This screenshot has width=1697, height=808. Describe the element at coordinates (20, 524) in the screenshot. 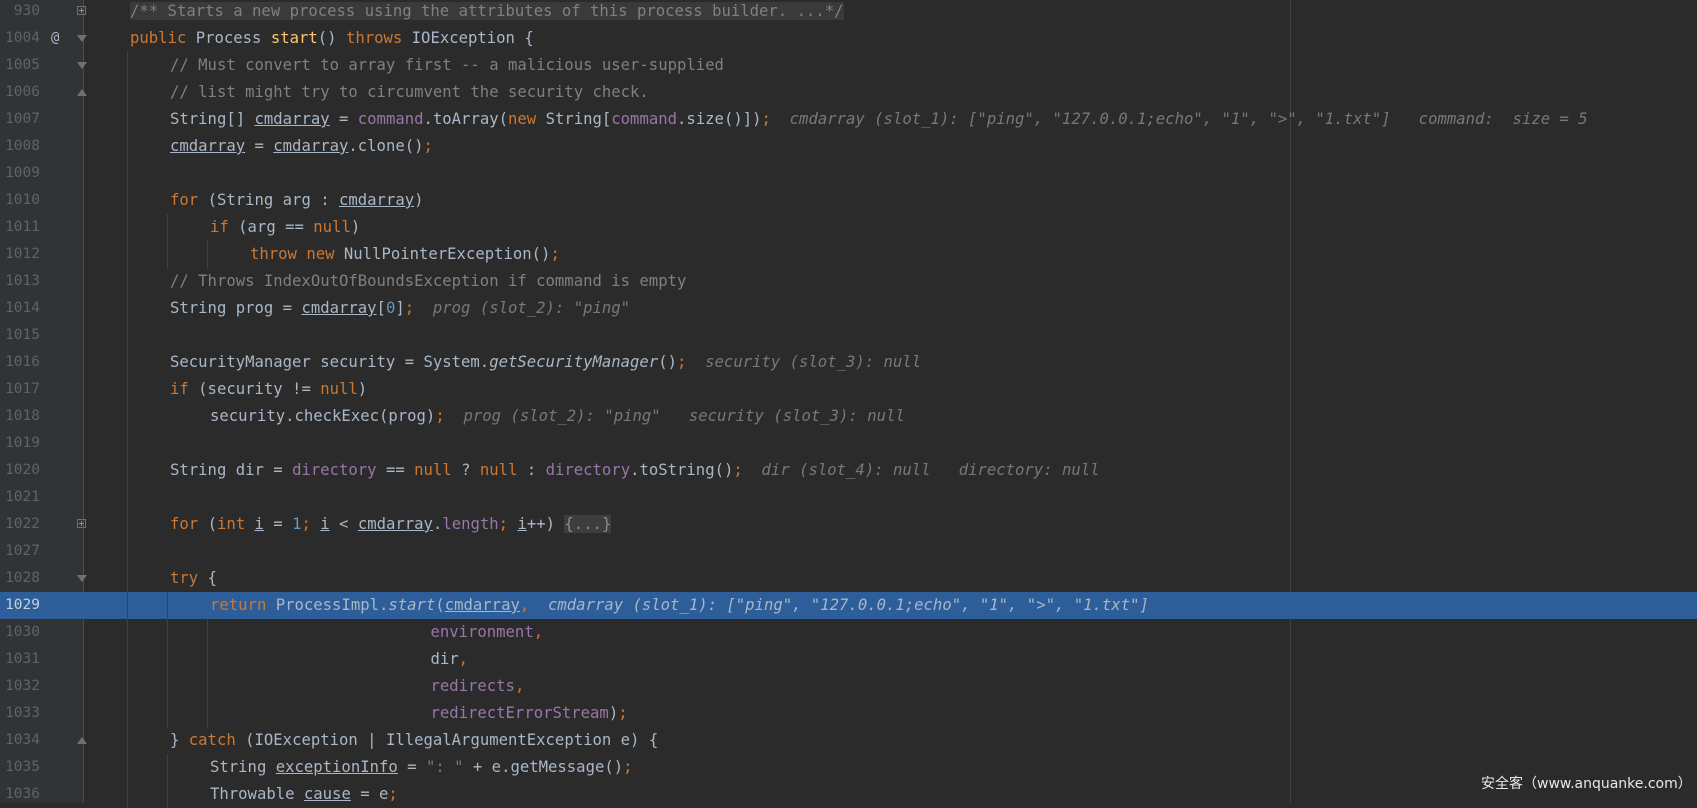

I see `line-number: 1022` at that location.